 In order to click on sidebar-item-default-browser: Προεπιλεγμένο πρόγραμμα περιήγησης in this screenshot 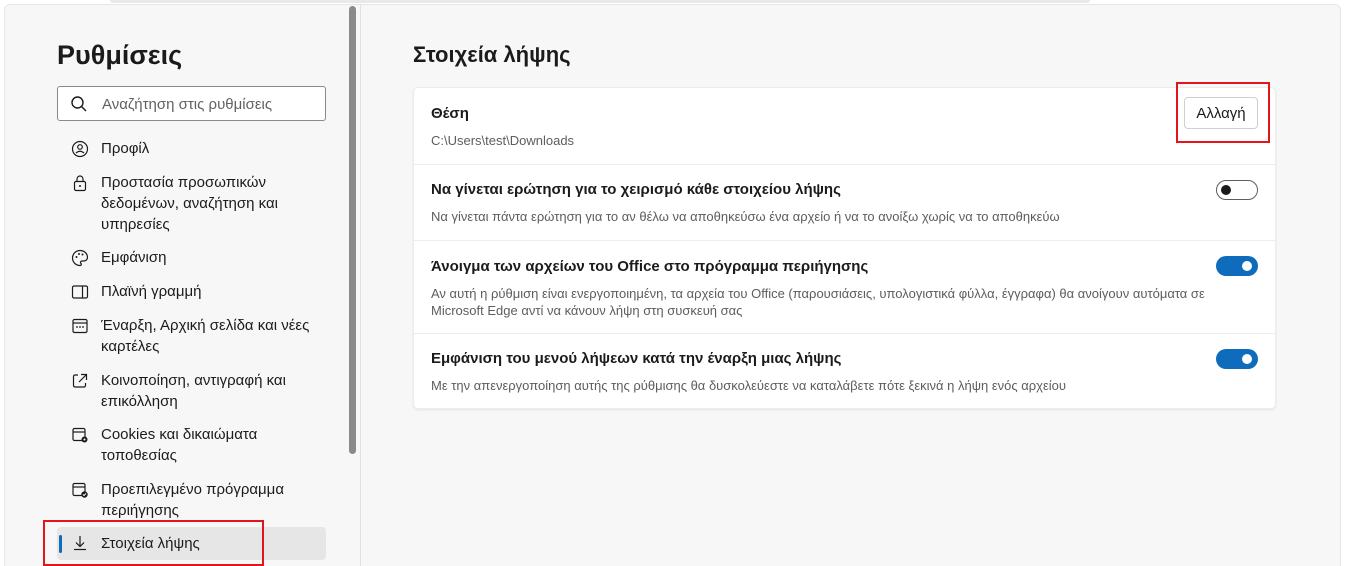, I will do `click(191, 501)`.